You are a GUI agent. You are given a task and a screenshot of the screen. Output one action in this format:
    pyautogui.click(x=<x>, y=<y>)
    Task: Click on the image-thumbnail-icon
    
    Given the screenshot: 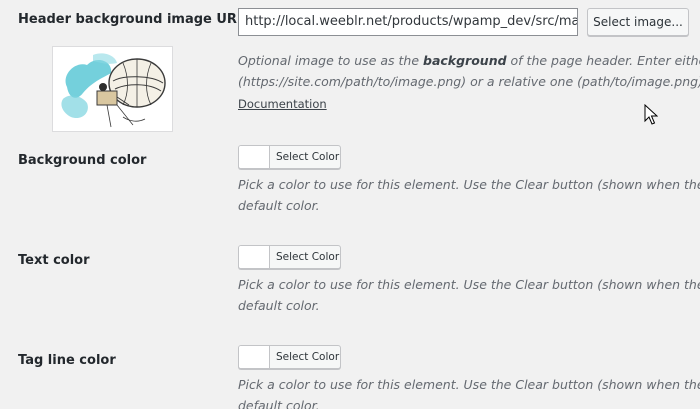 What is the action you would take?
    pyautogui.click(x=113, y=90)
    